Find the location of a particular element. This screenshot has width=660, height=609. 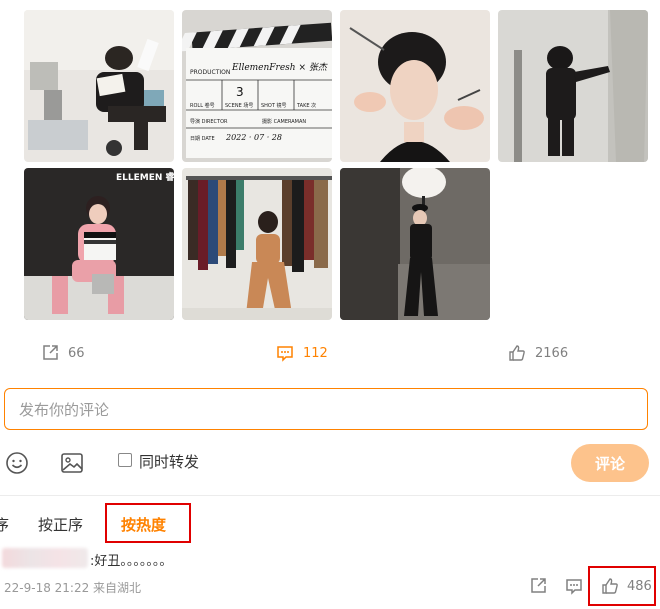

commenter-name-blurred is located at coordinates (45, 558).